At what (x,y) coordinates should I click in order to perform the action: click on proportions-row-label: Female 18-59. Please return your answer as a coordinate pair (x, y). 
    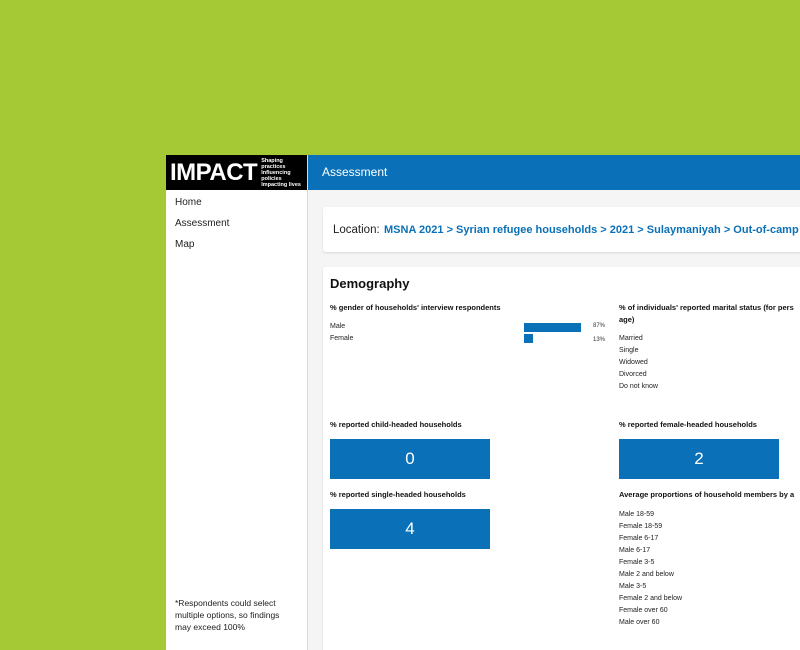
    Looking at the image, I should click on (641, 526).